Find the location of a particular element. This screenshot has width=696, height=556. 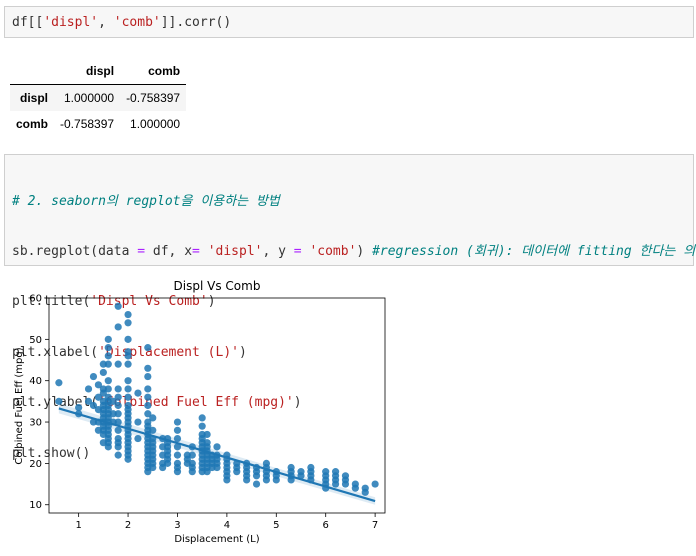

code-token: 'comb' is located at coordinates (333, 251).